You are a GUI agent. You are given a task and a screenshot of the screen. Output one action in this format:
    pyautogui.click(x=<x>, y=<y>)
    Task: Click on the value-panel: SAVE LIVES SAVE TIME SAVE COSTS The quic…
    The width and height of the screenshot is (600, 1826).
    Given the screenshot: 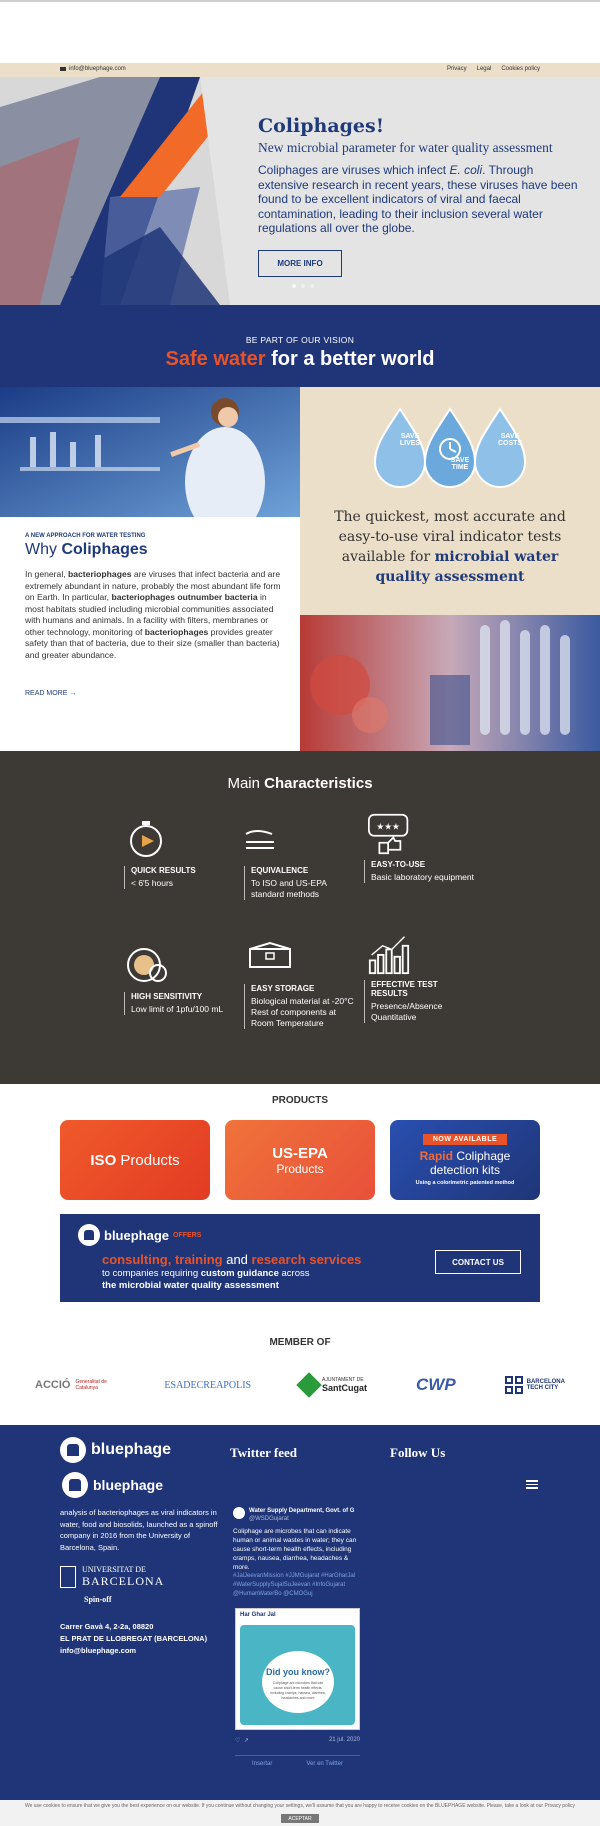 What is the action you would take?
    pyautogui.click(x=450, y=501)
    